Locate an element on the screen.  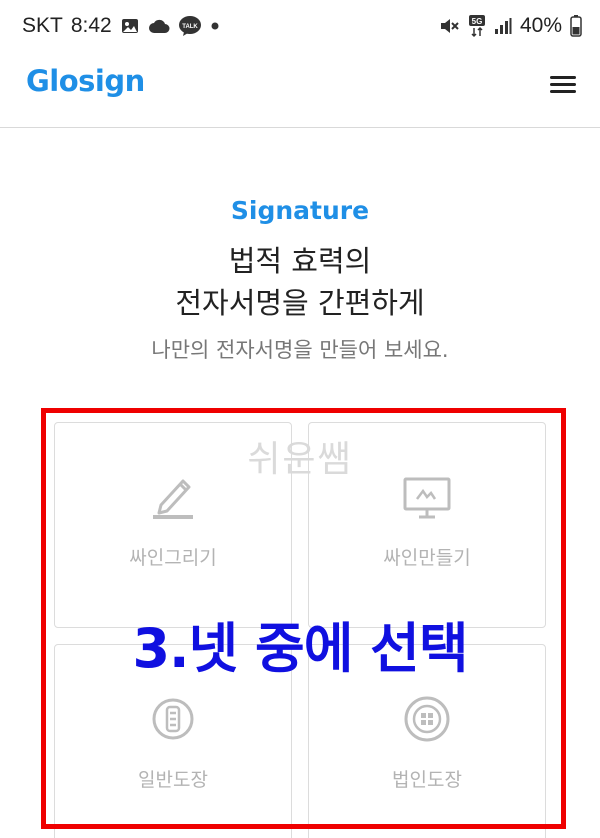
annotation-caption: 3.넷 중에 선택 is located at coordinates (300, 648).